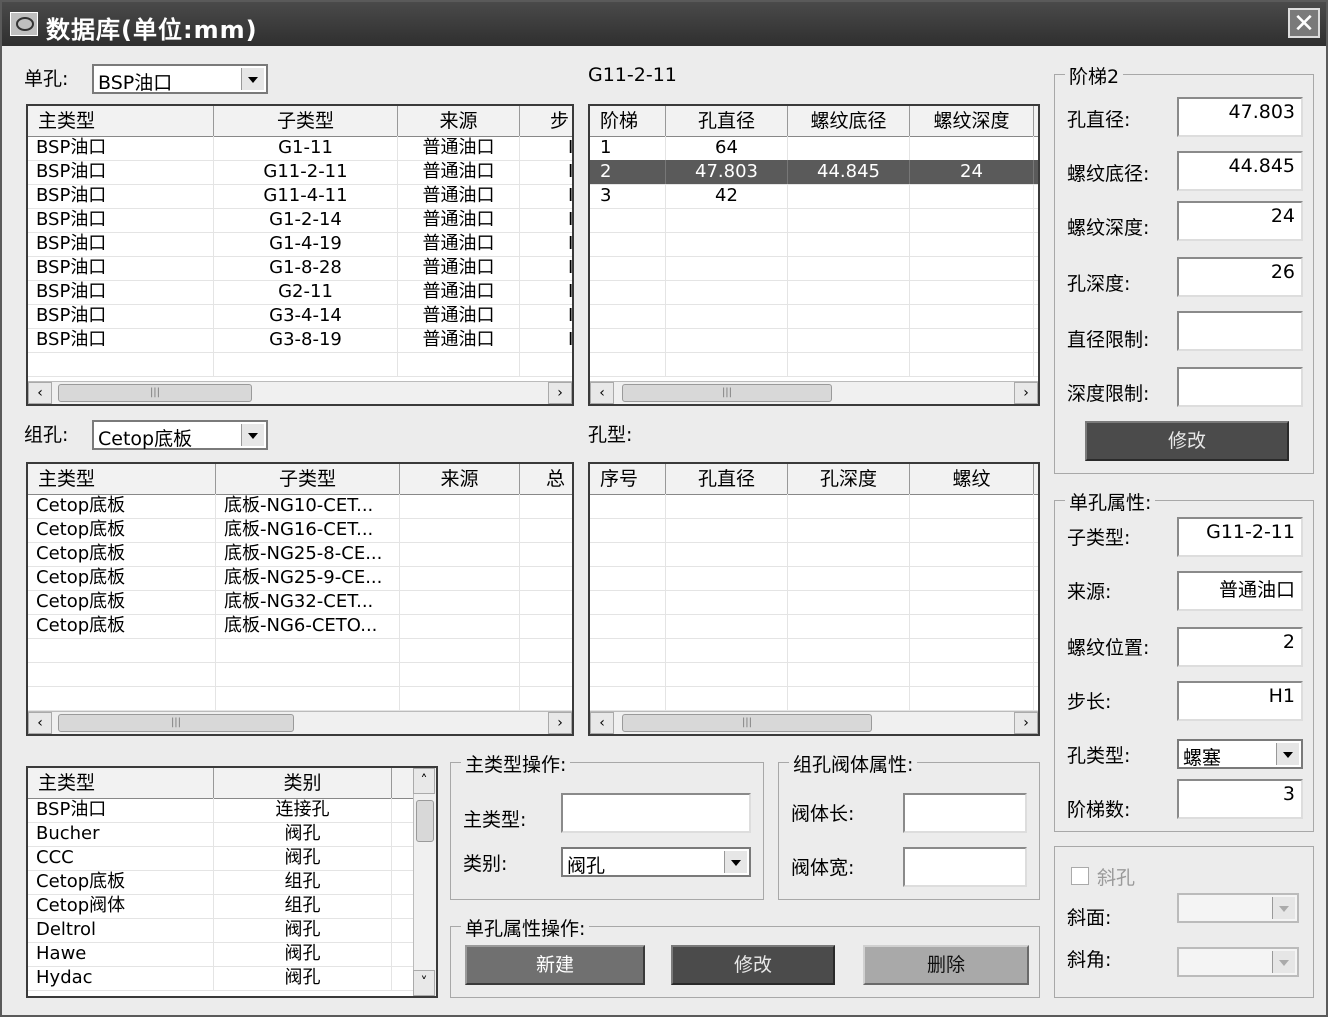 The image size is (1328, 1017). What do you see at coordinates (972, 479) in the screenshot?
I see `col-thread: 螺纹` at bounding box center [972, 479].